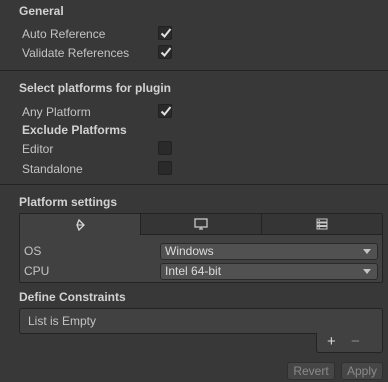 The height and width of the screenshot is (382, 388). What do you see at coordinates (269, 251) in the screenshot?
I see `os-dropdown: Windows` at bounding box center [269, 251].